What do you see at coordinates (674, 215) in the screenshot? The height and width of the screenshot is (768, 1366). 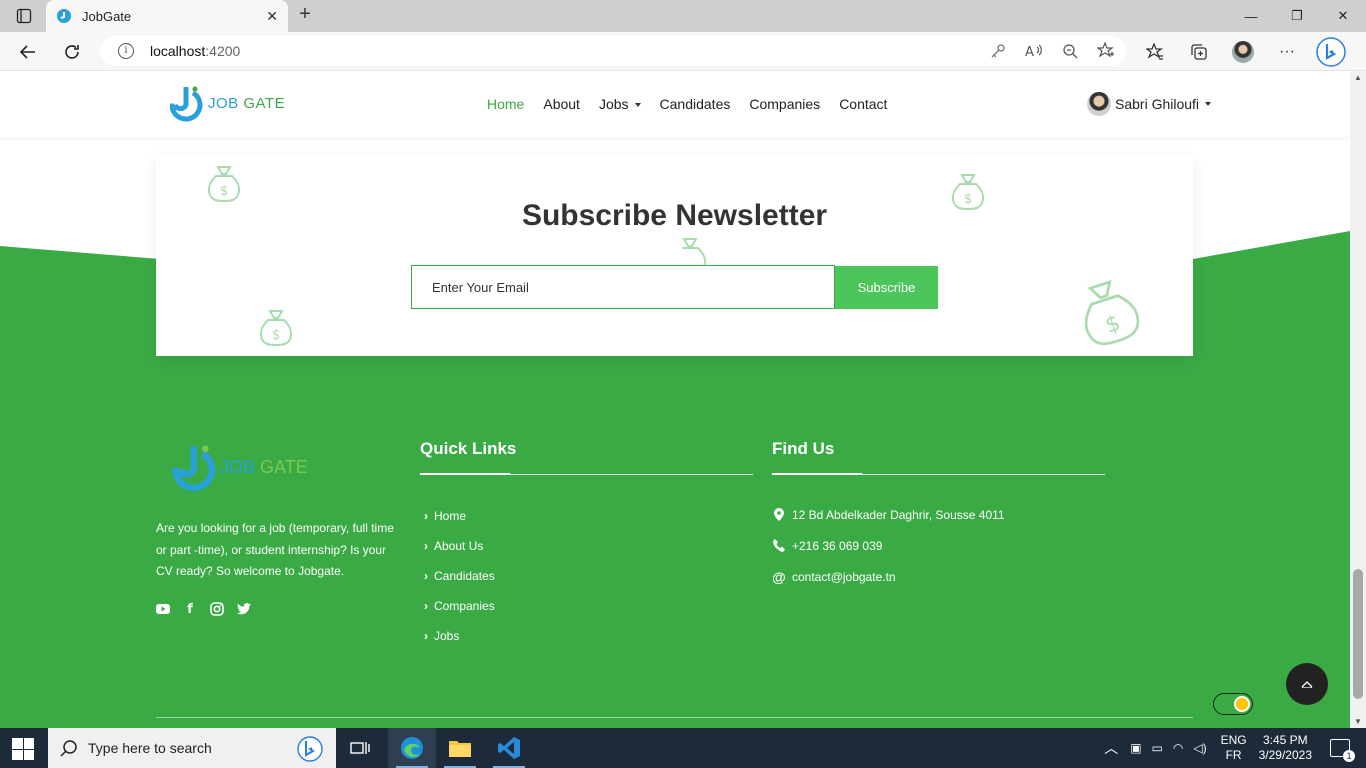 I see `newsletter-title: Subscribe Newsletter` at bounding box center [674, 215].